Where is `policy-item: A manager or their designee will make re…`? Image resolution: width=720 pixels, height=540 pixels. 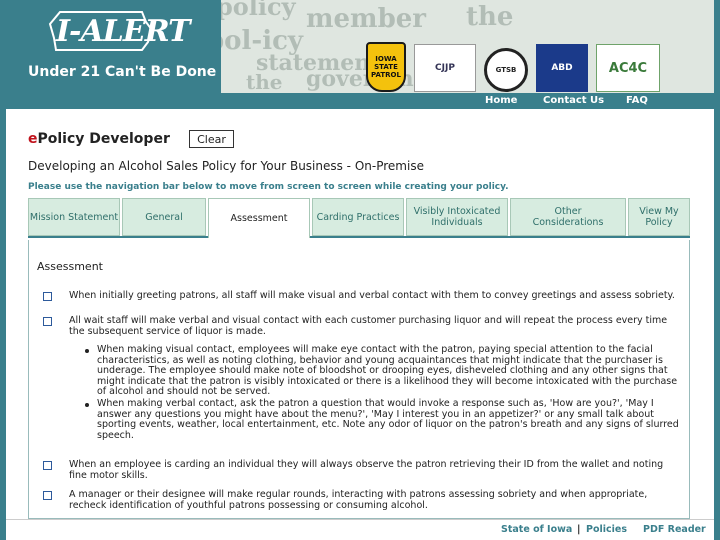 policy-item: A manager or their designee will make re… is located at coordinates (363, 500).